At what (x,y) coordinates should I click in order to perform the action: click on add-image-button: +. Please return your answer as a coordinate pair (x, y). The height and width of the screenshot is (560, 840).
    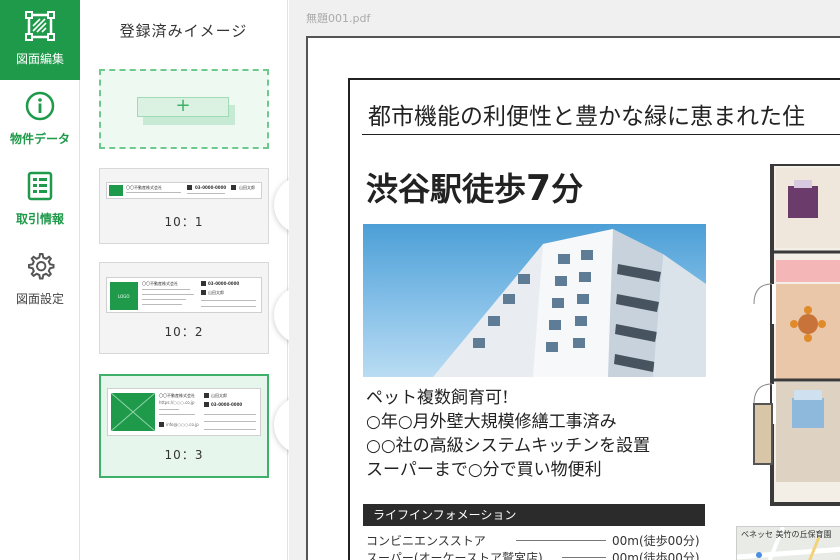
    Looking at the image, I should click on (184, 109).